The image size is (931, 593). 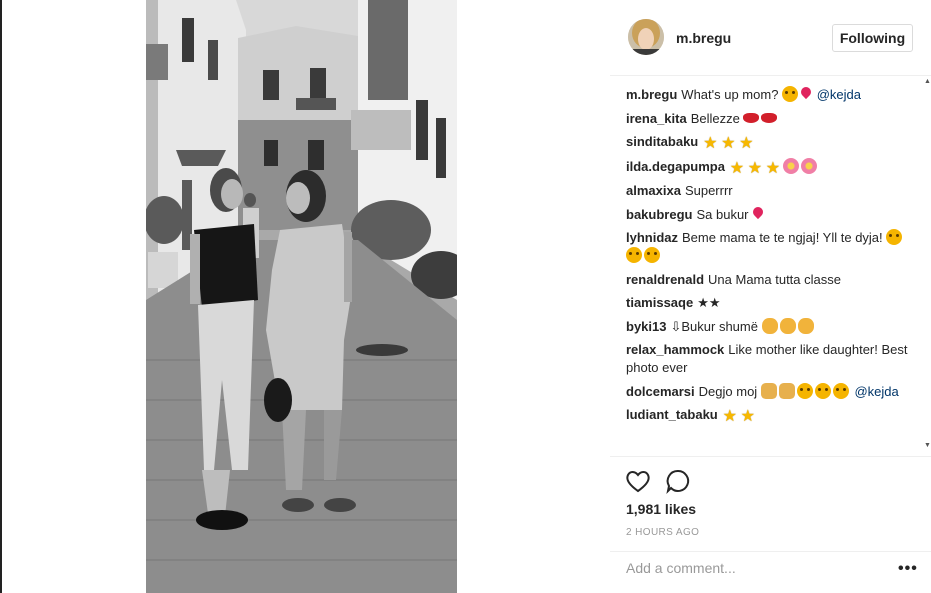 I want to click on comment-text: Superrrr, so click(x=708, y=190).